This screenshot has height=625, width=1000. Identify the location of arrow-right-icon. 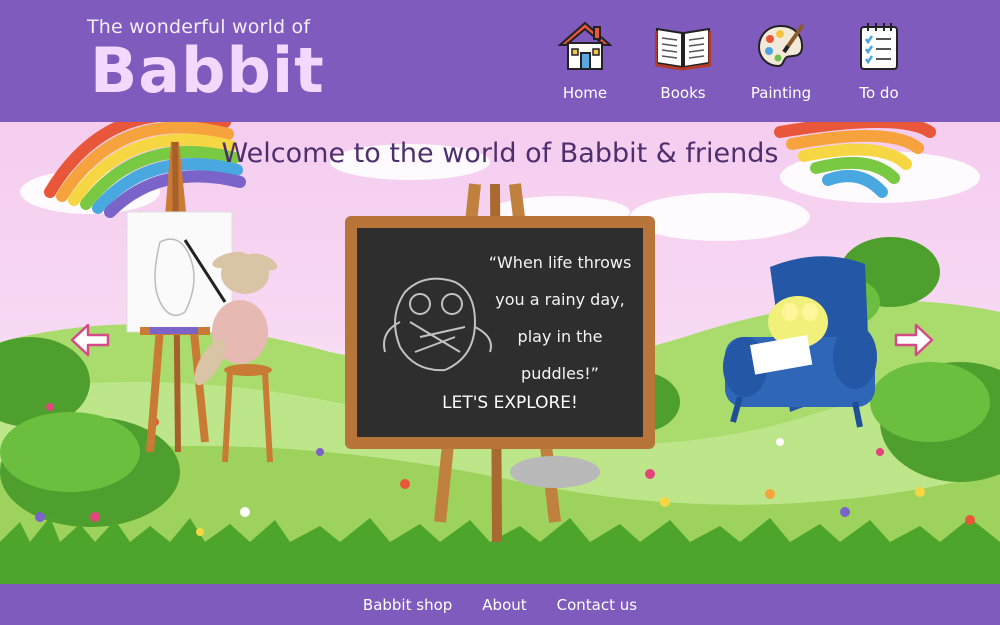
(914, 340).